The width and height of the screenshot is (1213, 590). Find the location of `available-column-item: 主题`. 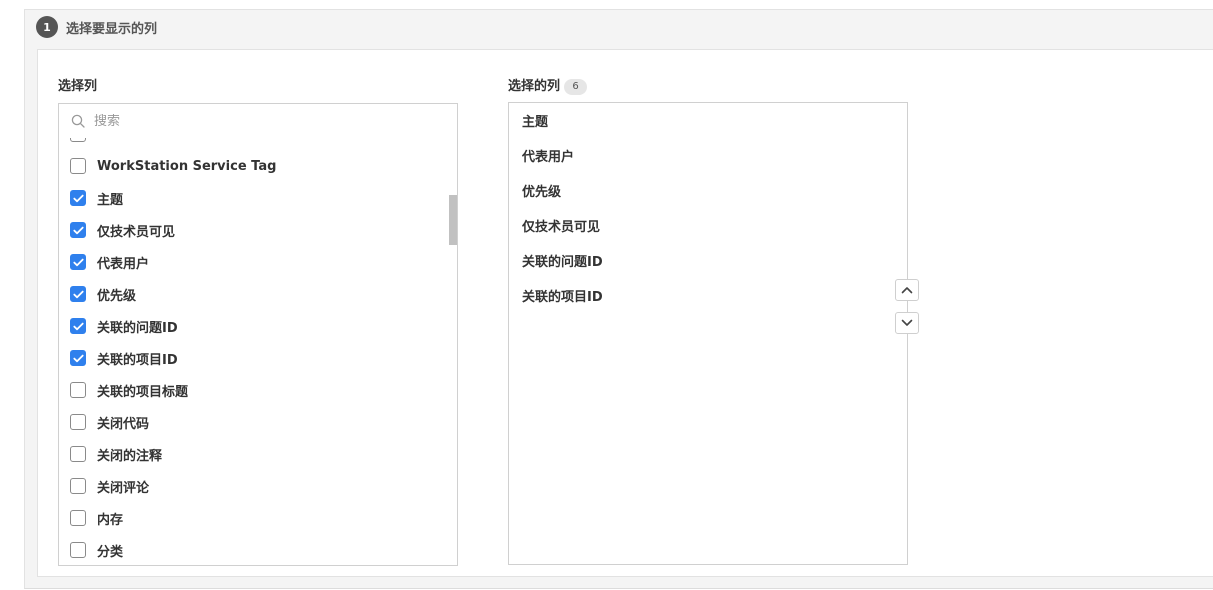

available-column-item: 主题 is located at coordinates (254, 198).